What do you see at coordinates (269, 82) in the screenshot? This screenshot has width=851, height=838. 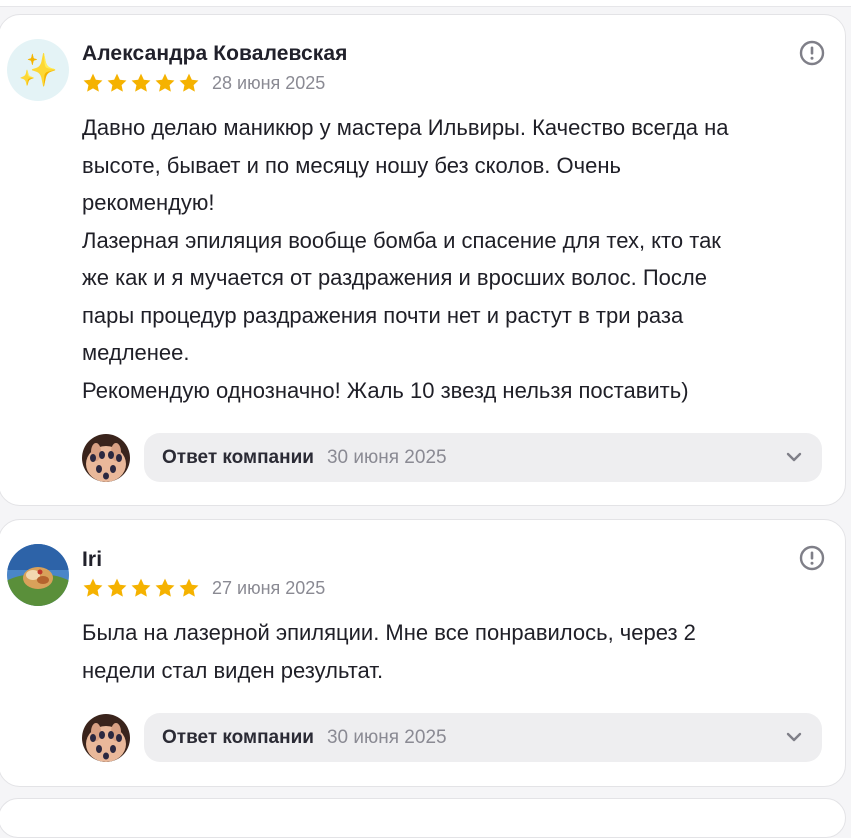 I see `review-date: 28 июня 2025` at bounding box center [269, 82].